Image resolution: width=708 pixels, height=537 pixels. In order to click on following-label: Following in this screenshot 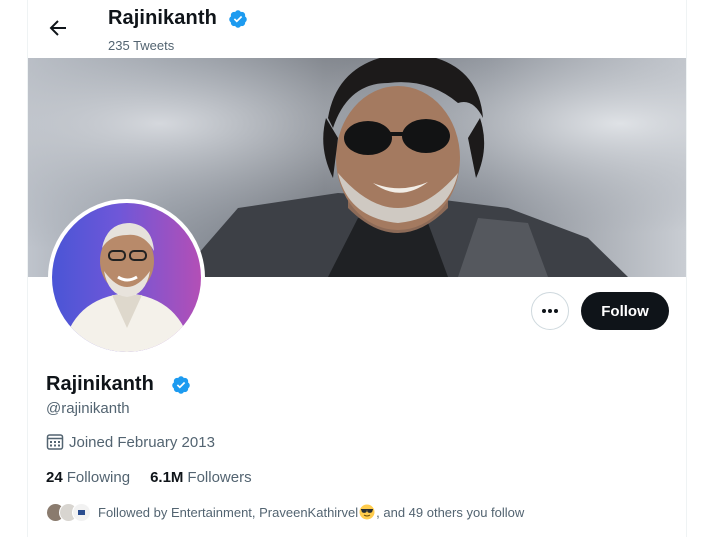, I will do `click(98, 477)`.